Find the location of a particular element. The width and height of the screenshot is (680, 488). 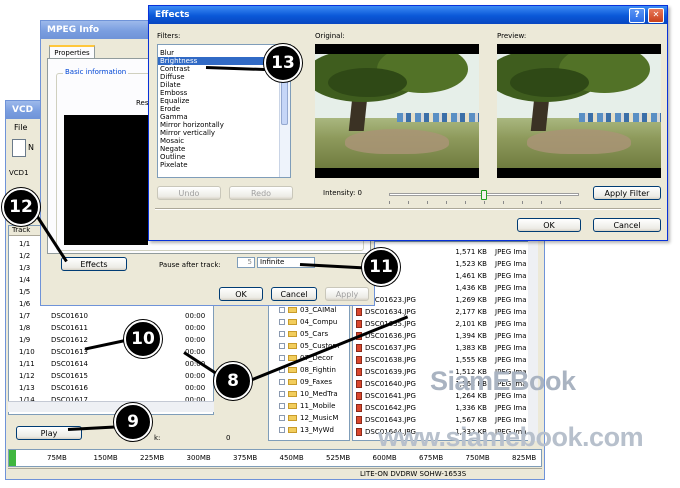

folder-item: 11_Mobile is located at coordinates (309, 406).